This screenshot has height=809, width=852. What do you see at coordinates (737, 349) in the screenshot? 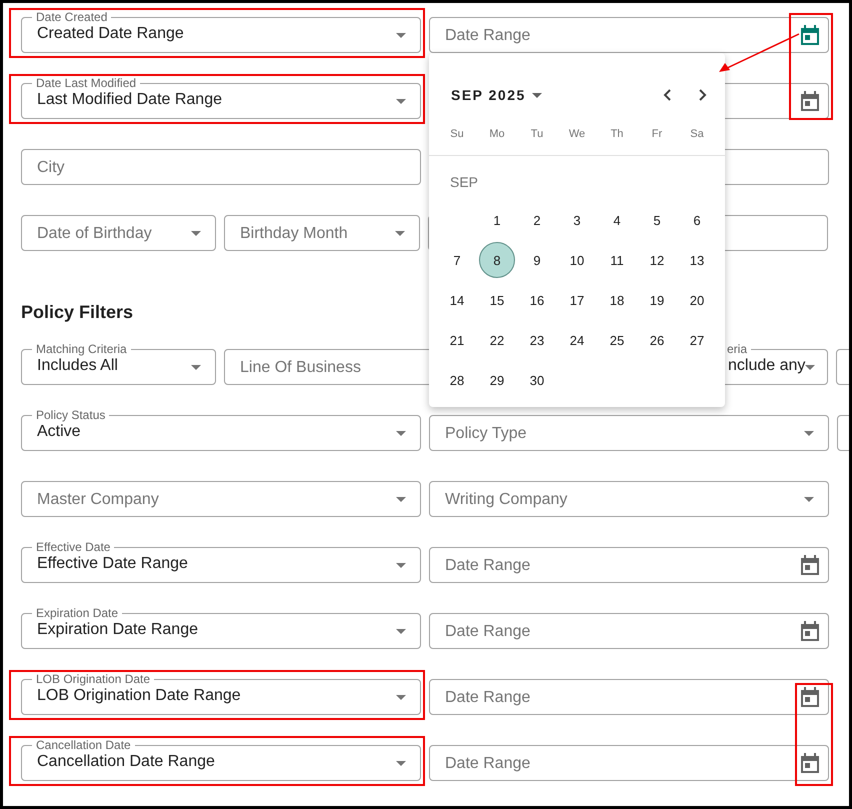
I see `field-label: eria` at bounding box center [737, 349].